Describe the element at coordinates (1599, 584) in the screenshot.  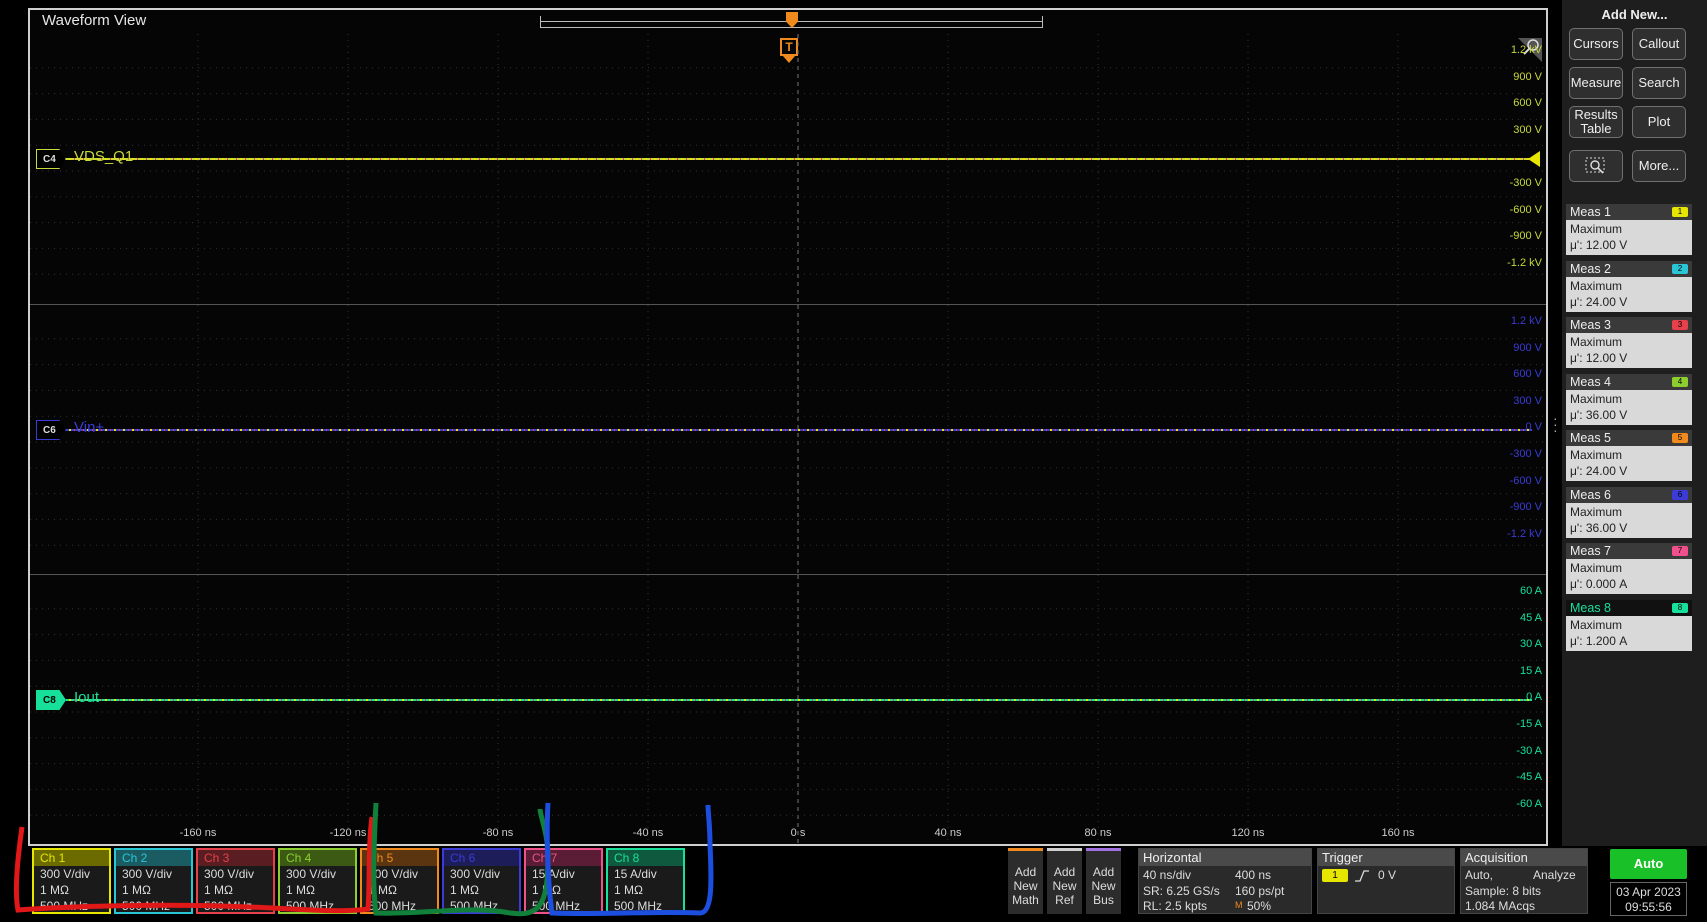
I see `measurement-value: μ': 0.000 A` at that location.